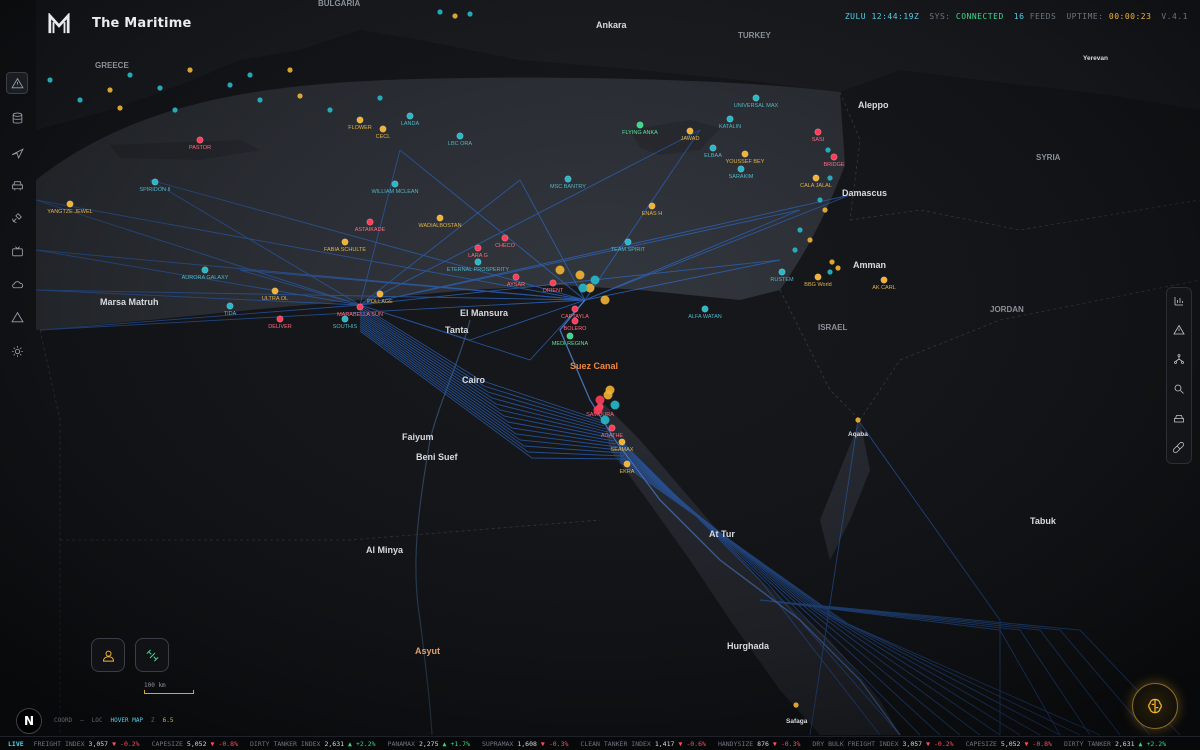 The width and height of the screenshot is (1200, 750). What do you see at coordinates (17, 317) in the screenshot?
I see `sidebar-warning-button` at bounding box center [17, 317].